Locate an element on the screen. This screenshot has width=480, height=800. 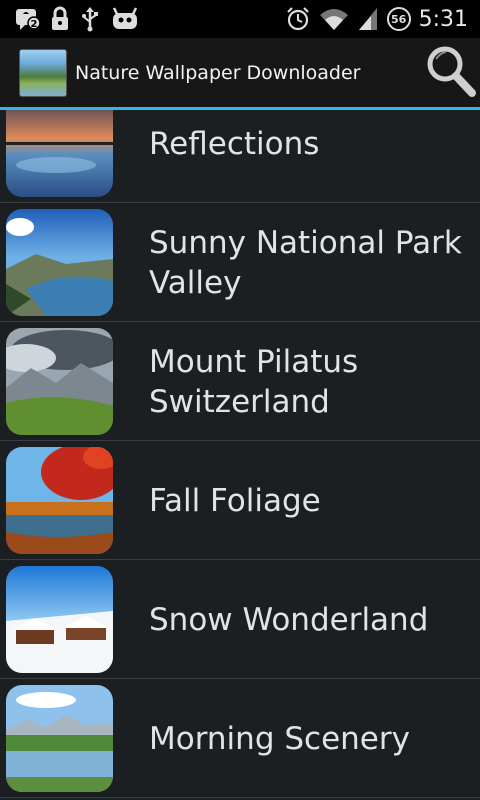
wallpaper-title: Sunny National Park Valley is located at coordinates (305, 262).